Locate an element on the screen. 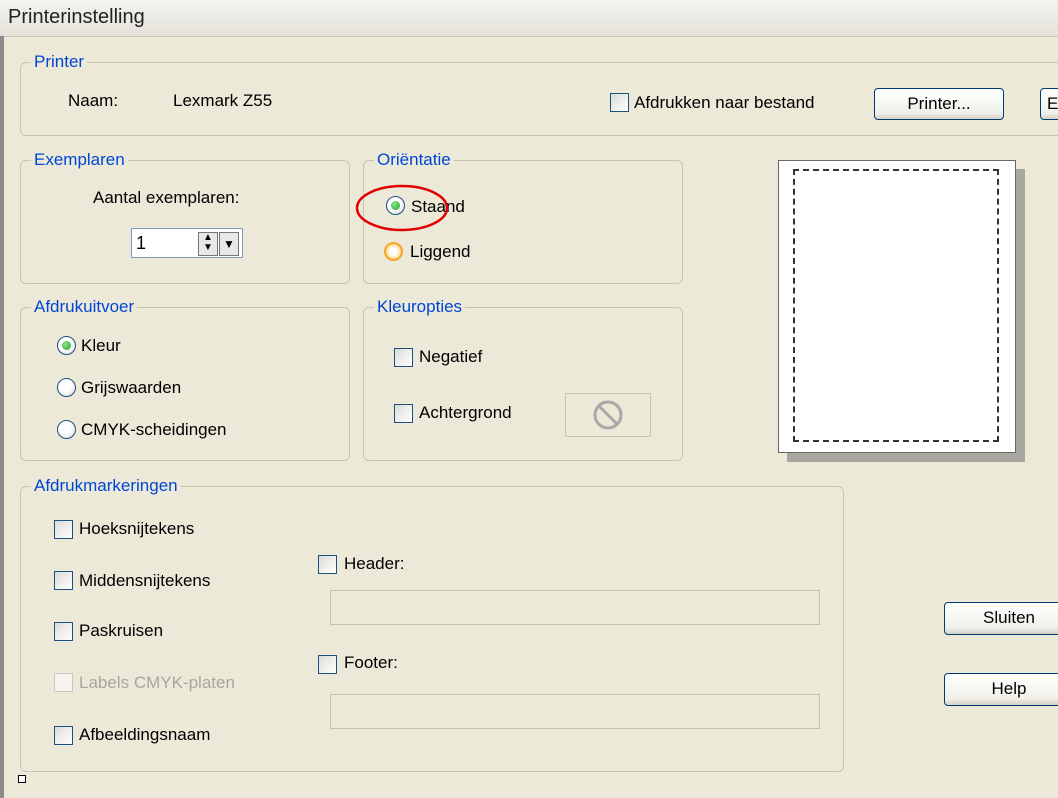 This screenshot has height=798, width=1058. printer-legend: Printer is located at coordinates (59, 62).